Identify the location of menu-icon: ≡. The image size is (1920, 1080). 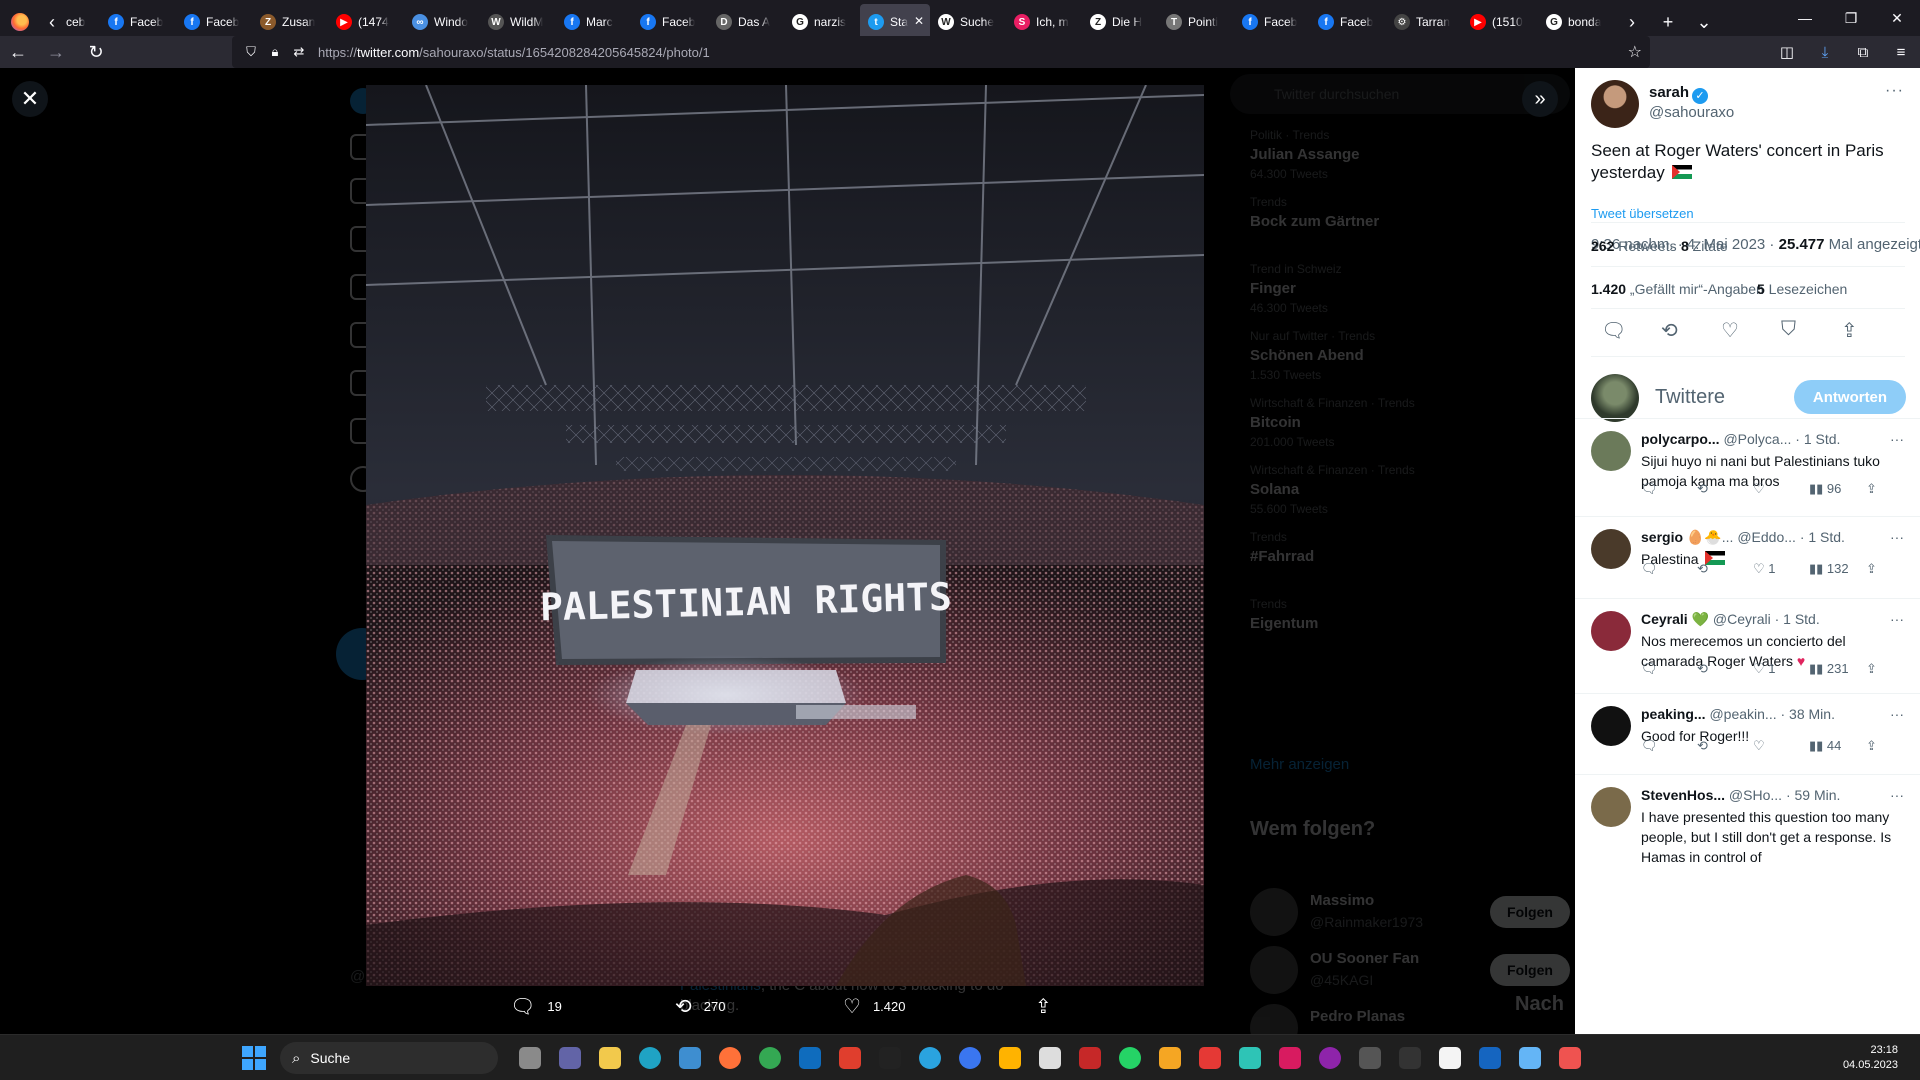
(1901, 52).